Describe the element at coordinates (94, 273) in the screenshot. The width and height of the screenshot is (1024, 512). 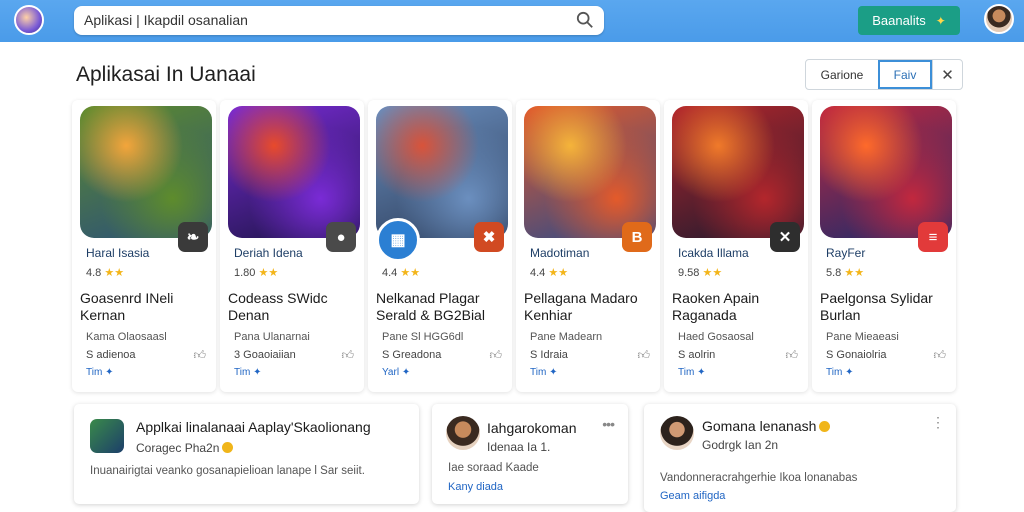
I see `rating-value: 4.8` at that location.